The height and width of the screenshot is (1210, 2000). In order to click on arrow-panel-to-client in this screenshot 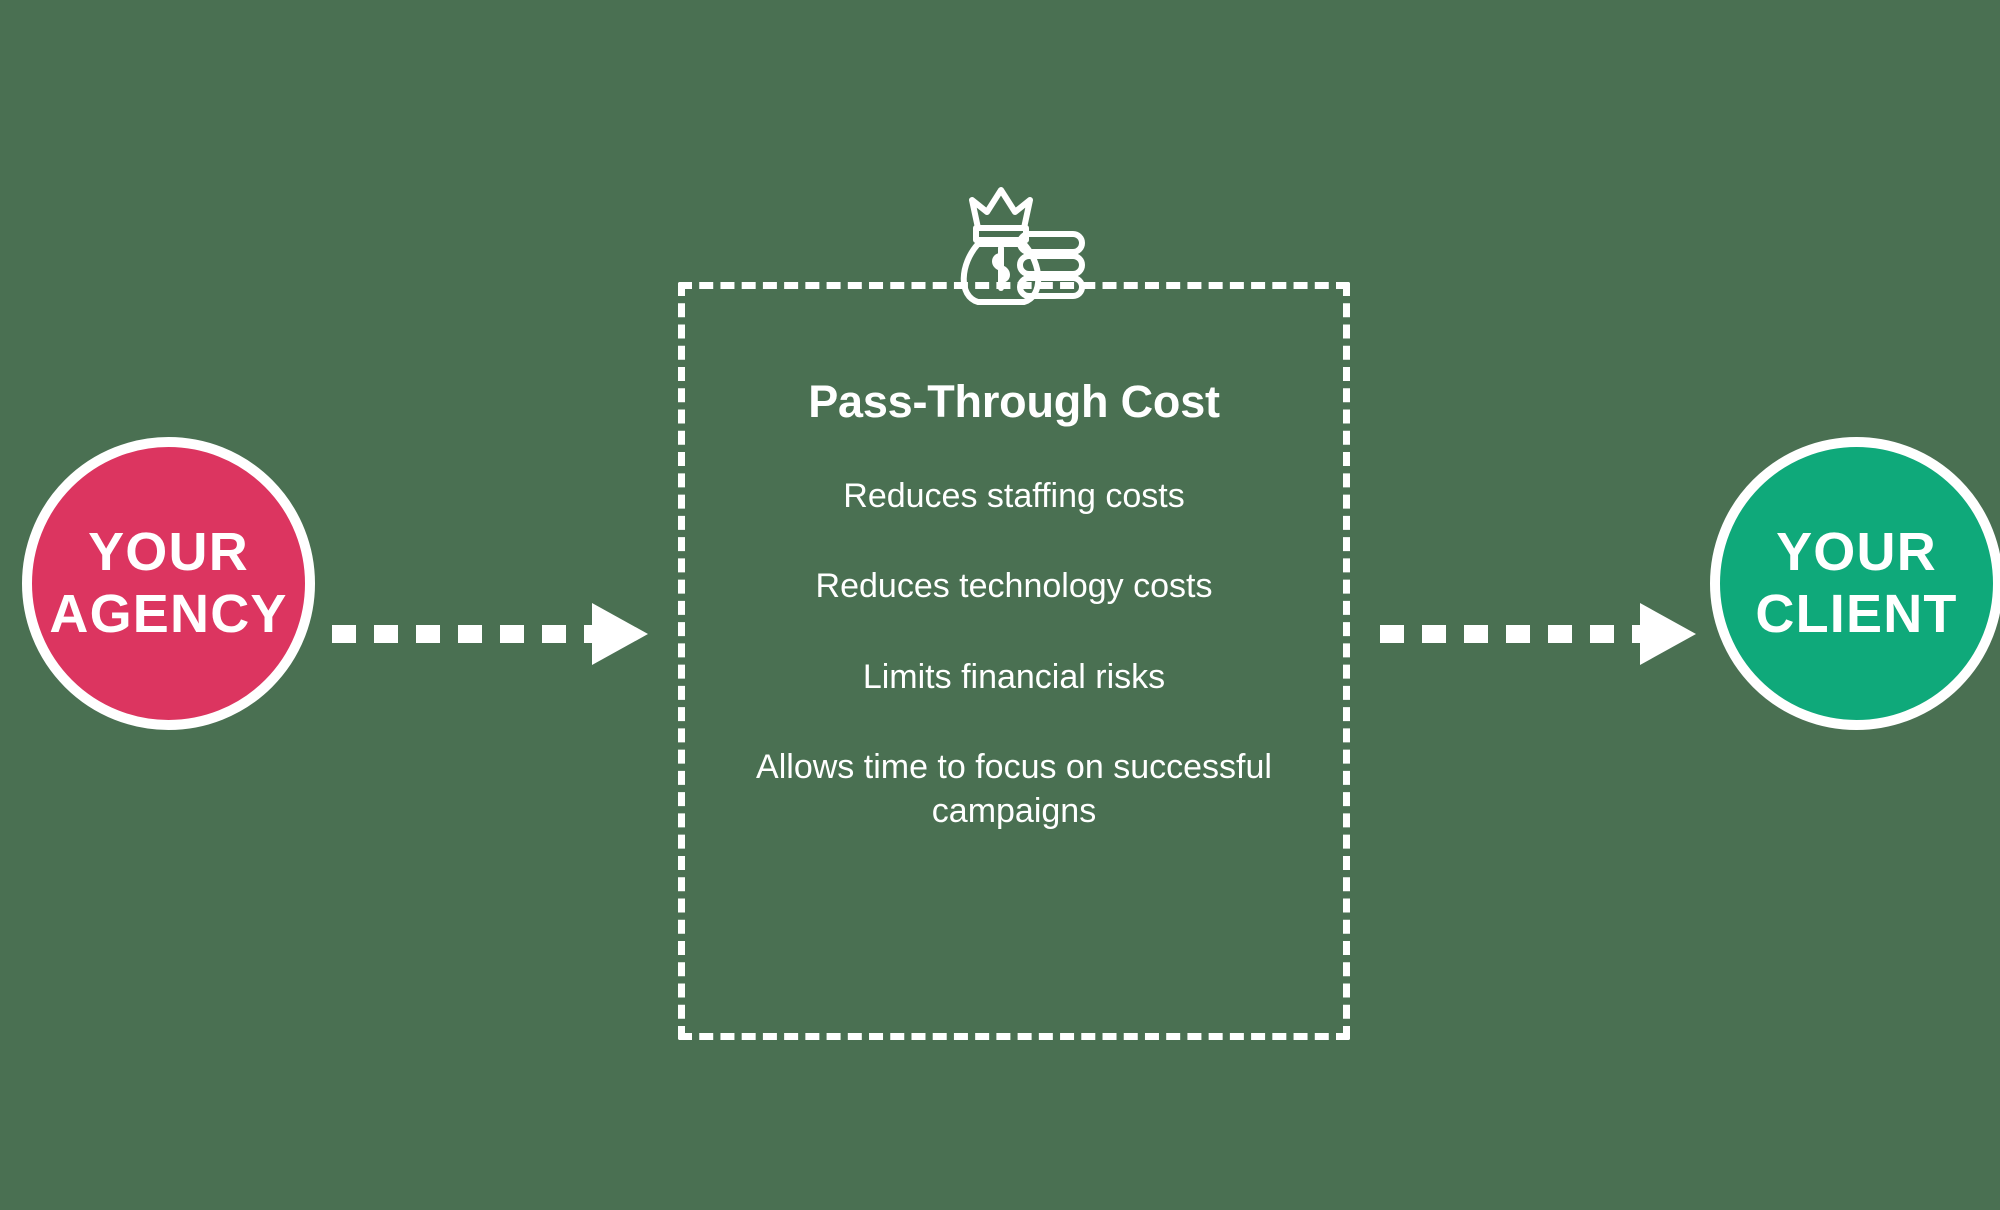, I will do `click(1538, 634)`.